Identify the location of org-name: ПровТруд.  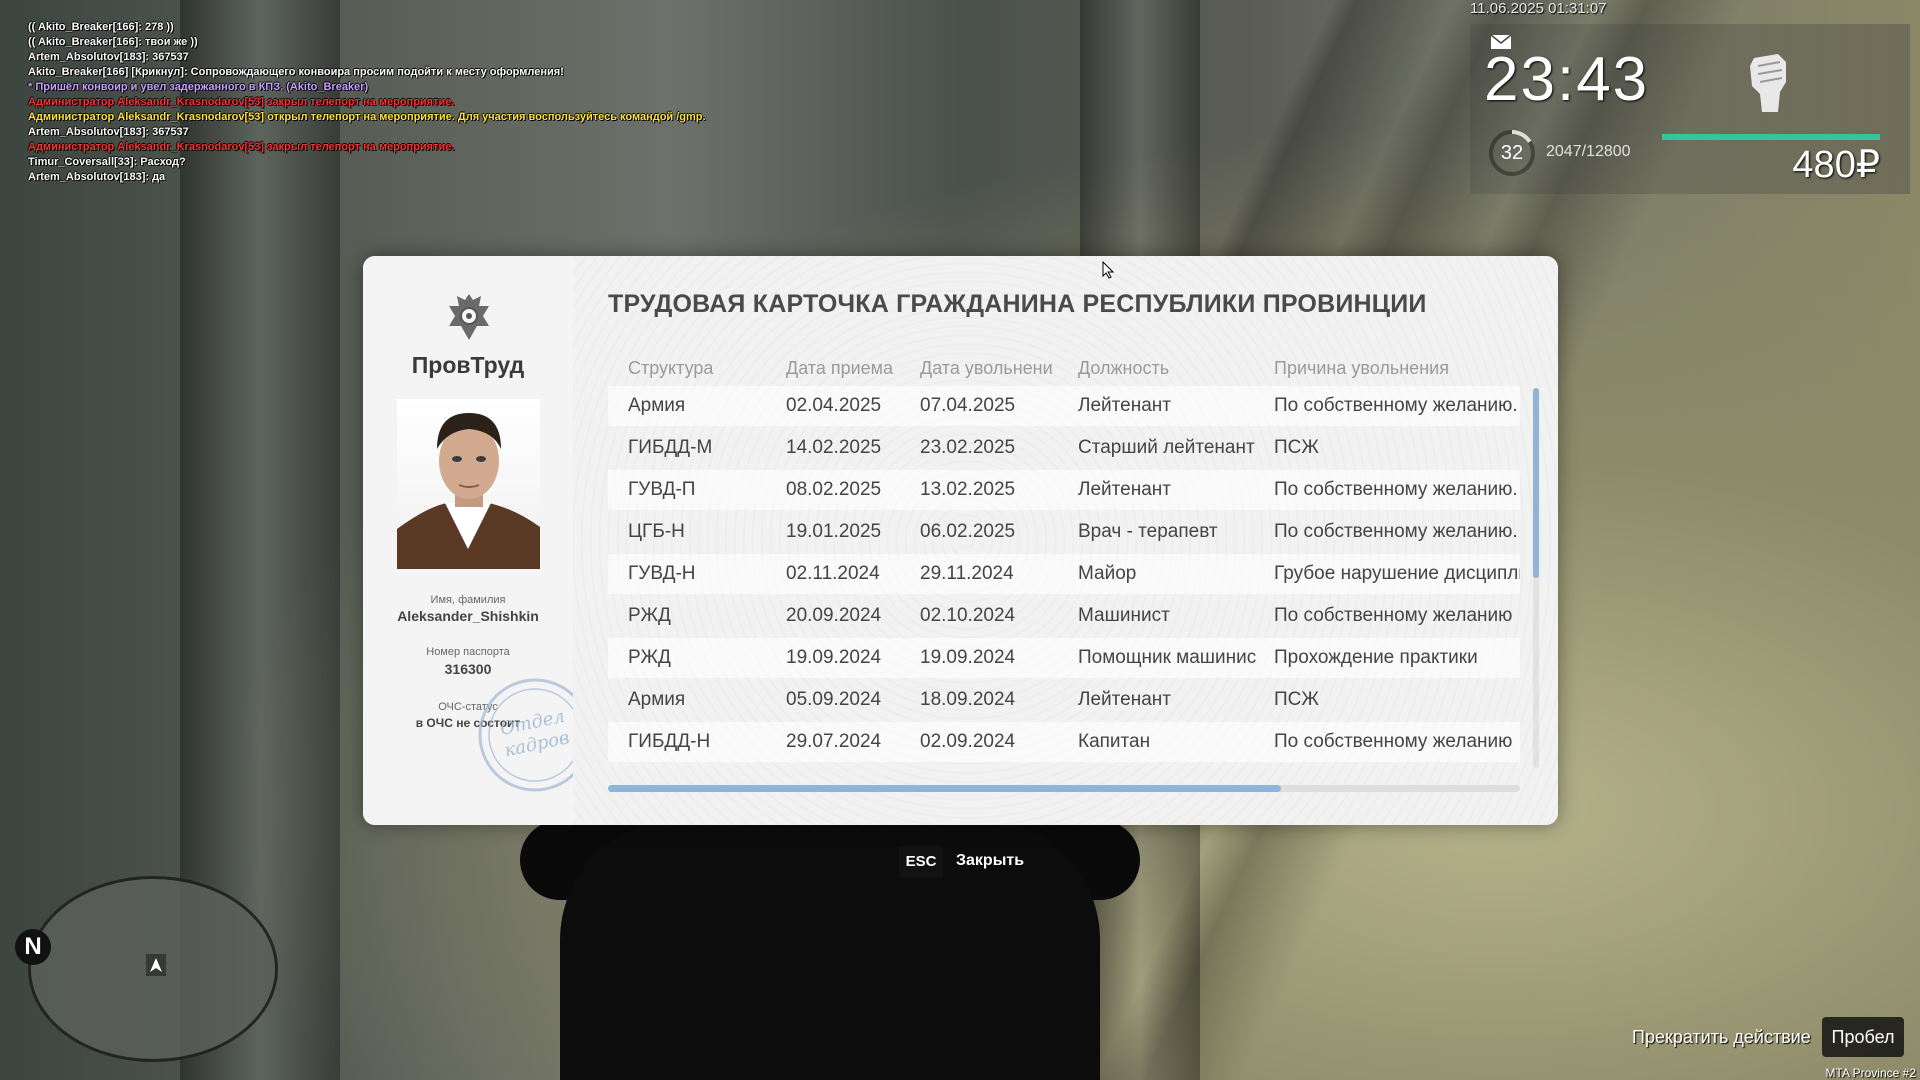
(468, 365).